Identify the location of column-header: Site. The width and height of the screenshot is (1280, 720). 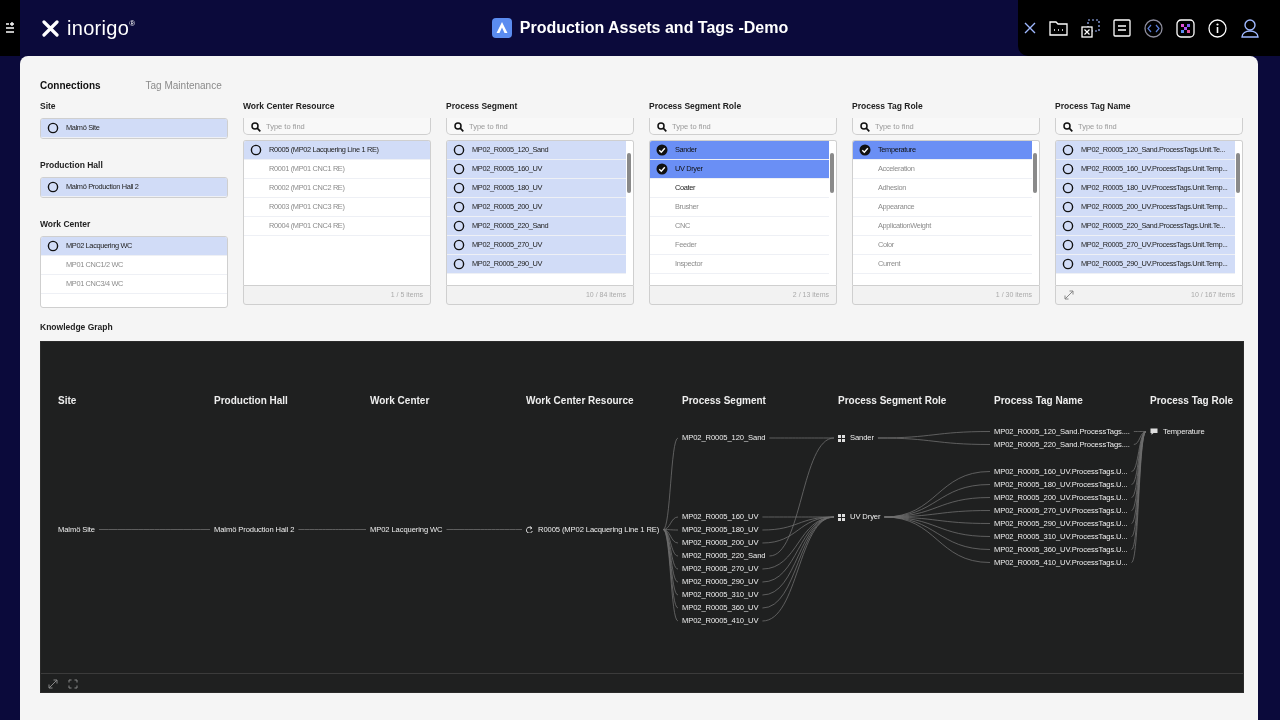
(67, 401).